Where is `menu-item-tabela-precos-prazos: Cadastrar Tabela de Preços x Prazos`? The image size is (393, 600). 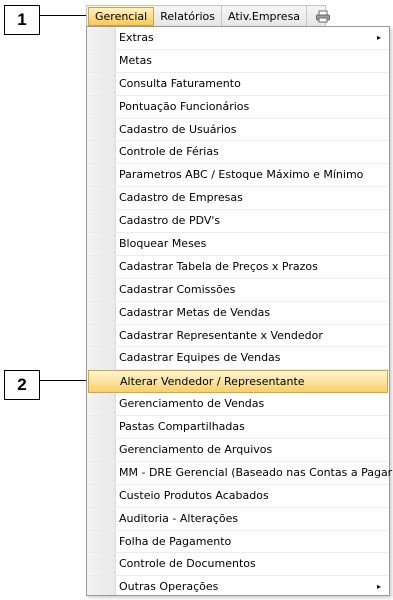
menu-item-tabela-precos-prazos: Cadastrar Tabela de Preços x Prazos is located at coordinates (238, 267).